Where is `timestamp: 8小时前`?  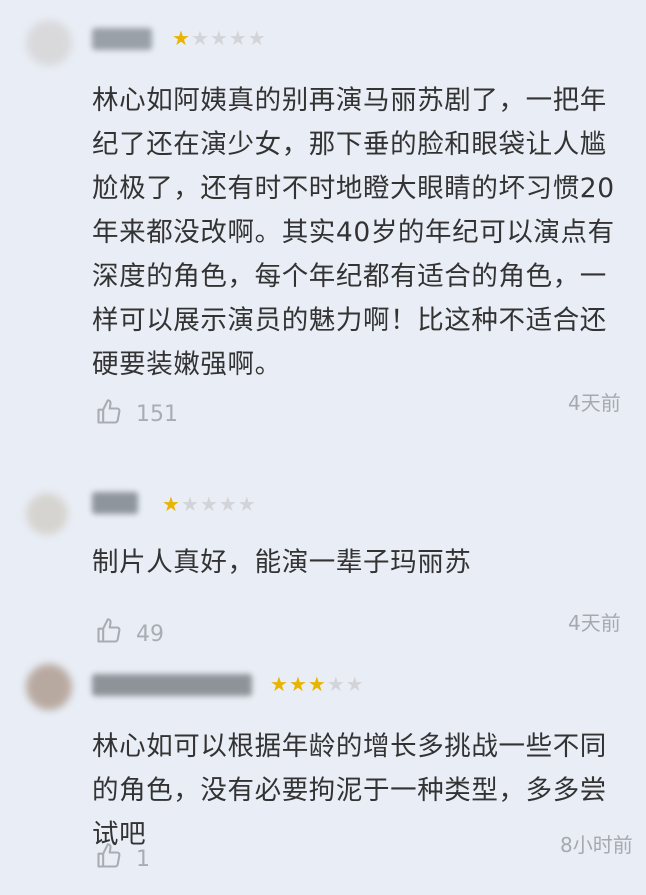
timestamp: 8小时前 is located at coordinates (596, 845).